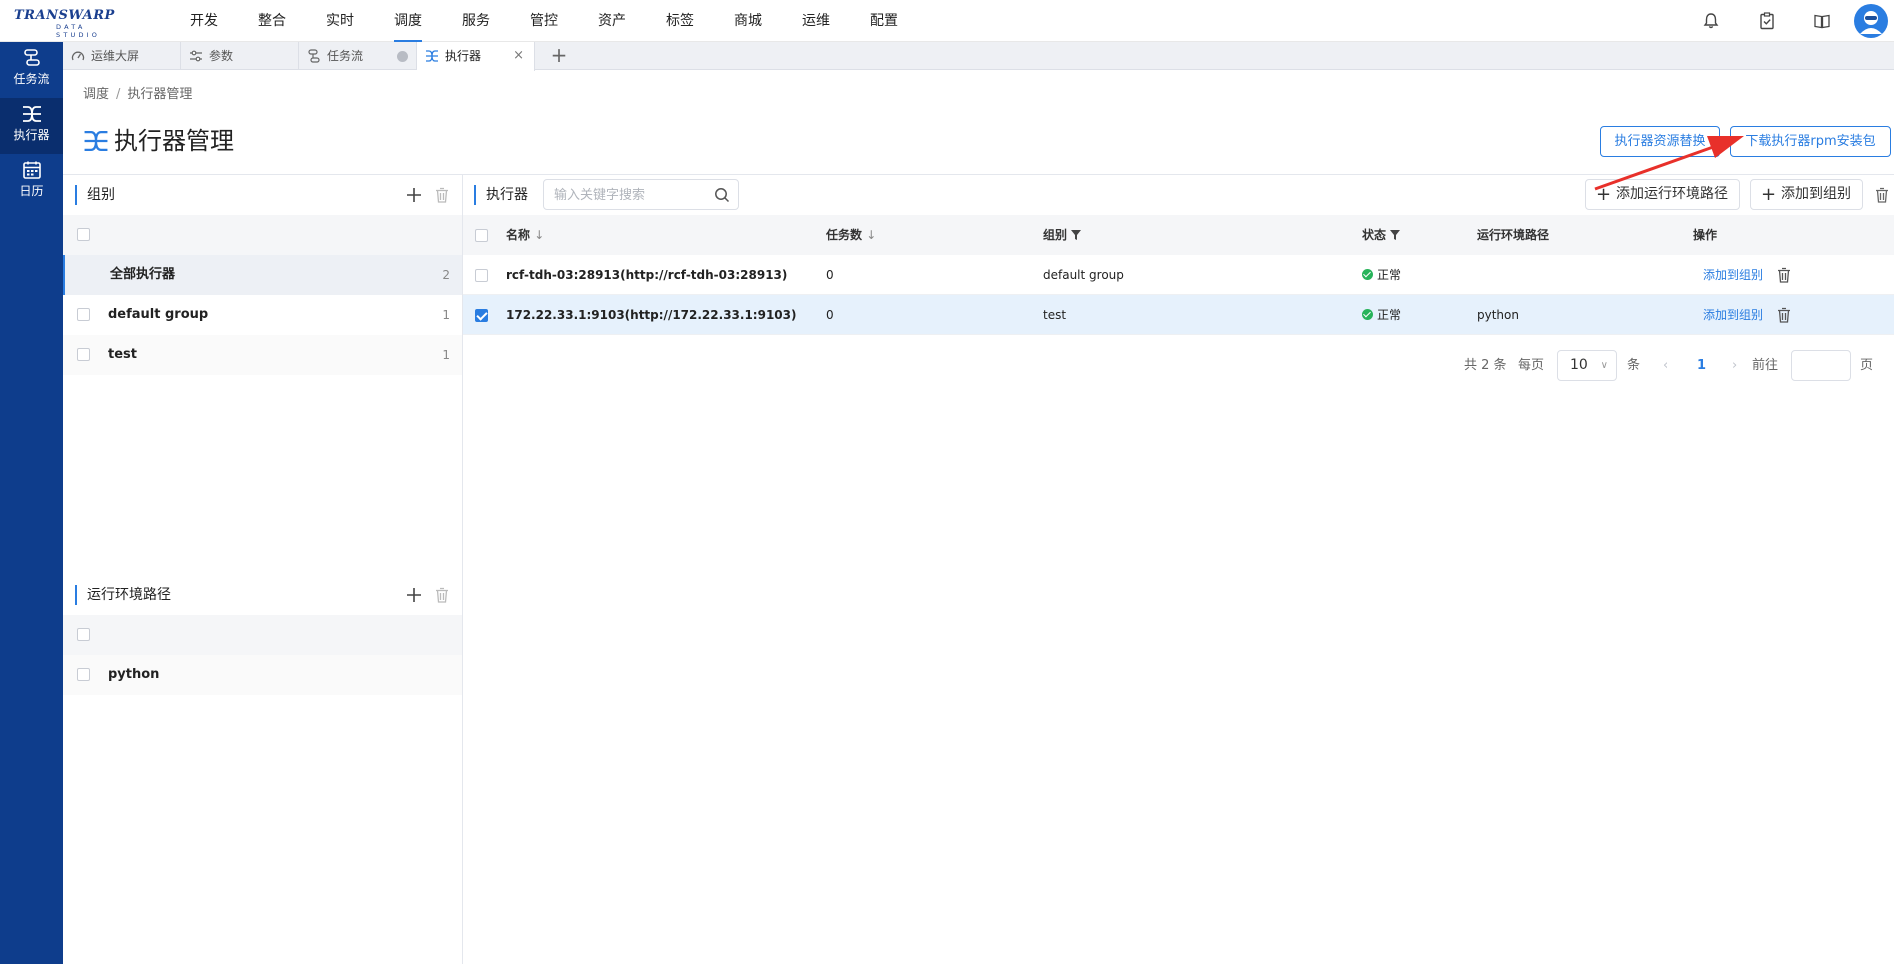 The image size is (1894, 964). What do you see at coordinates (72, 24) in the screenshot?
I see `transwarp-logo: TRANSWARP DATA STUDIO` at bounding box center [72, 24].